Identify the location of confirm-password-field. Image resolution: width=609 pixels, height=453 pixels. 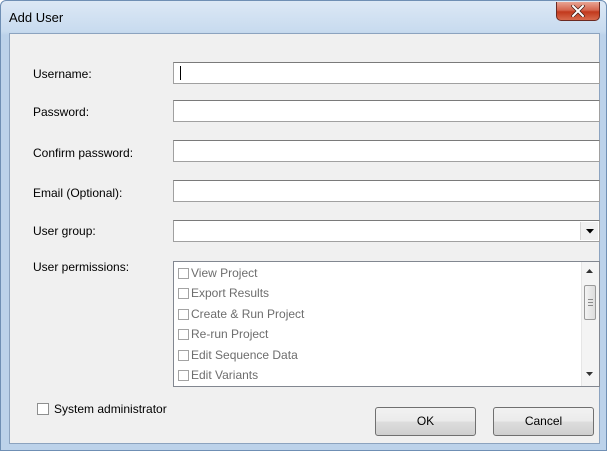
(386, 151).